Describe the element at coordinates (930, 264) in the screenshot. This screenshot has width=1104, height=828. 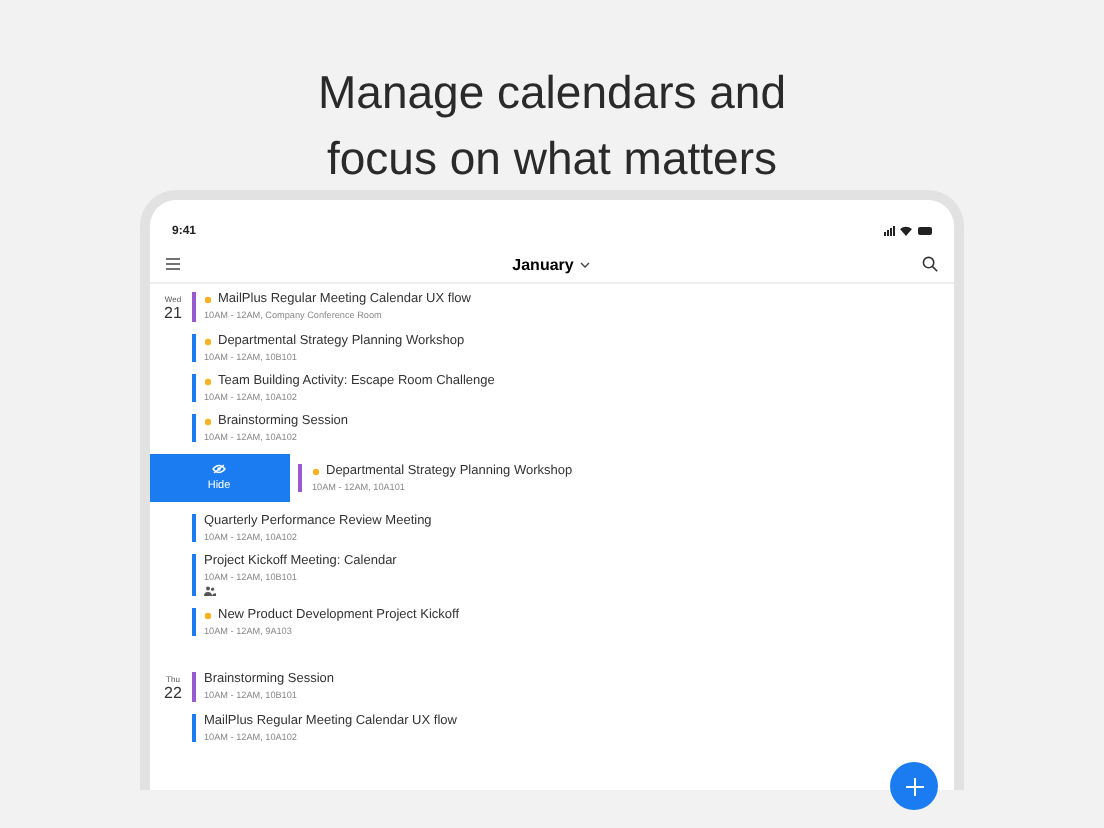
I see `search-icon` at that location.